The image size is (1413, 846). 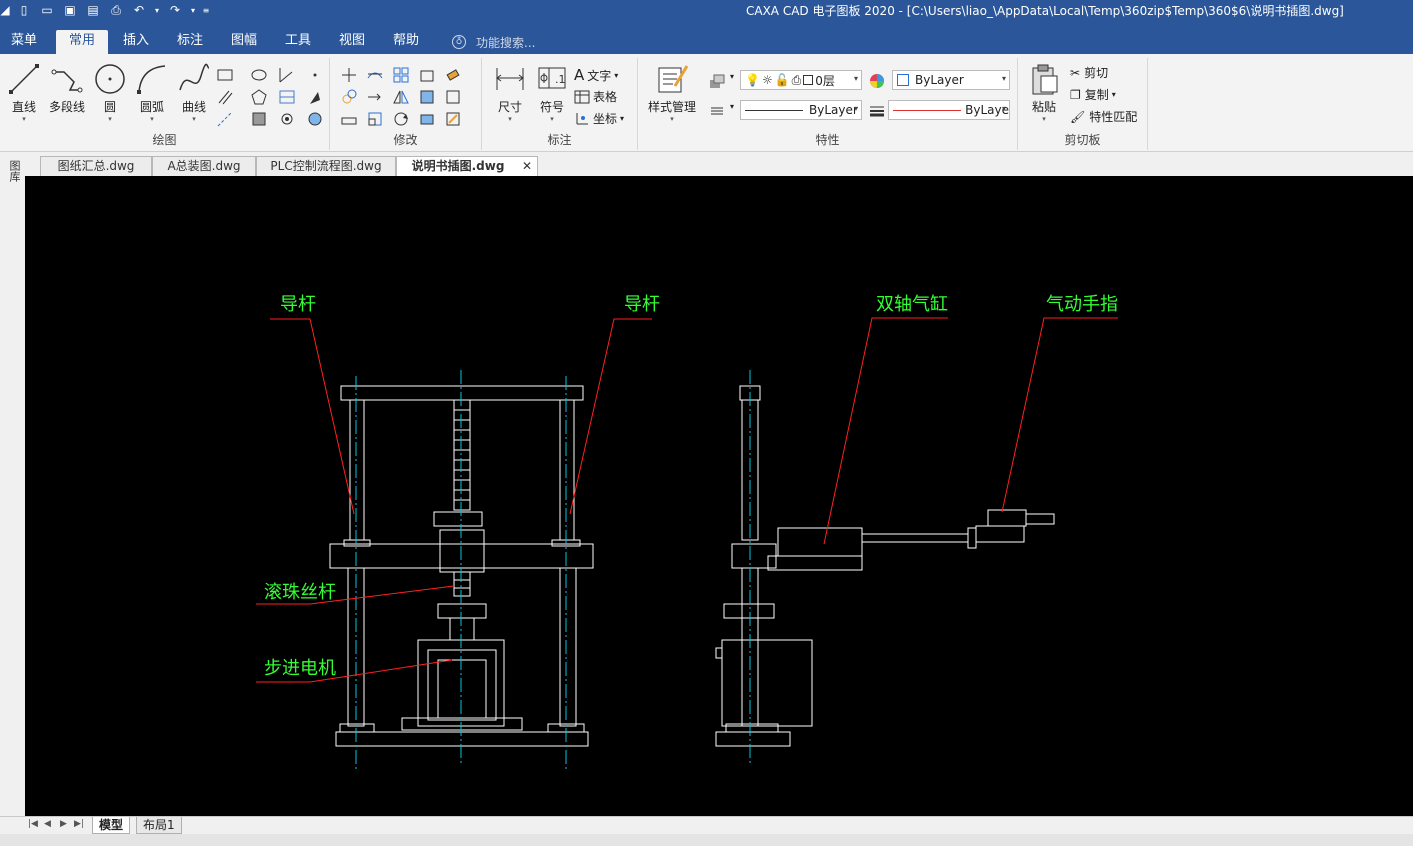 I want to click on tab-common: 常用, so click(x=82, y=42).